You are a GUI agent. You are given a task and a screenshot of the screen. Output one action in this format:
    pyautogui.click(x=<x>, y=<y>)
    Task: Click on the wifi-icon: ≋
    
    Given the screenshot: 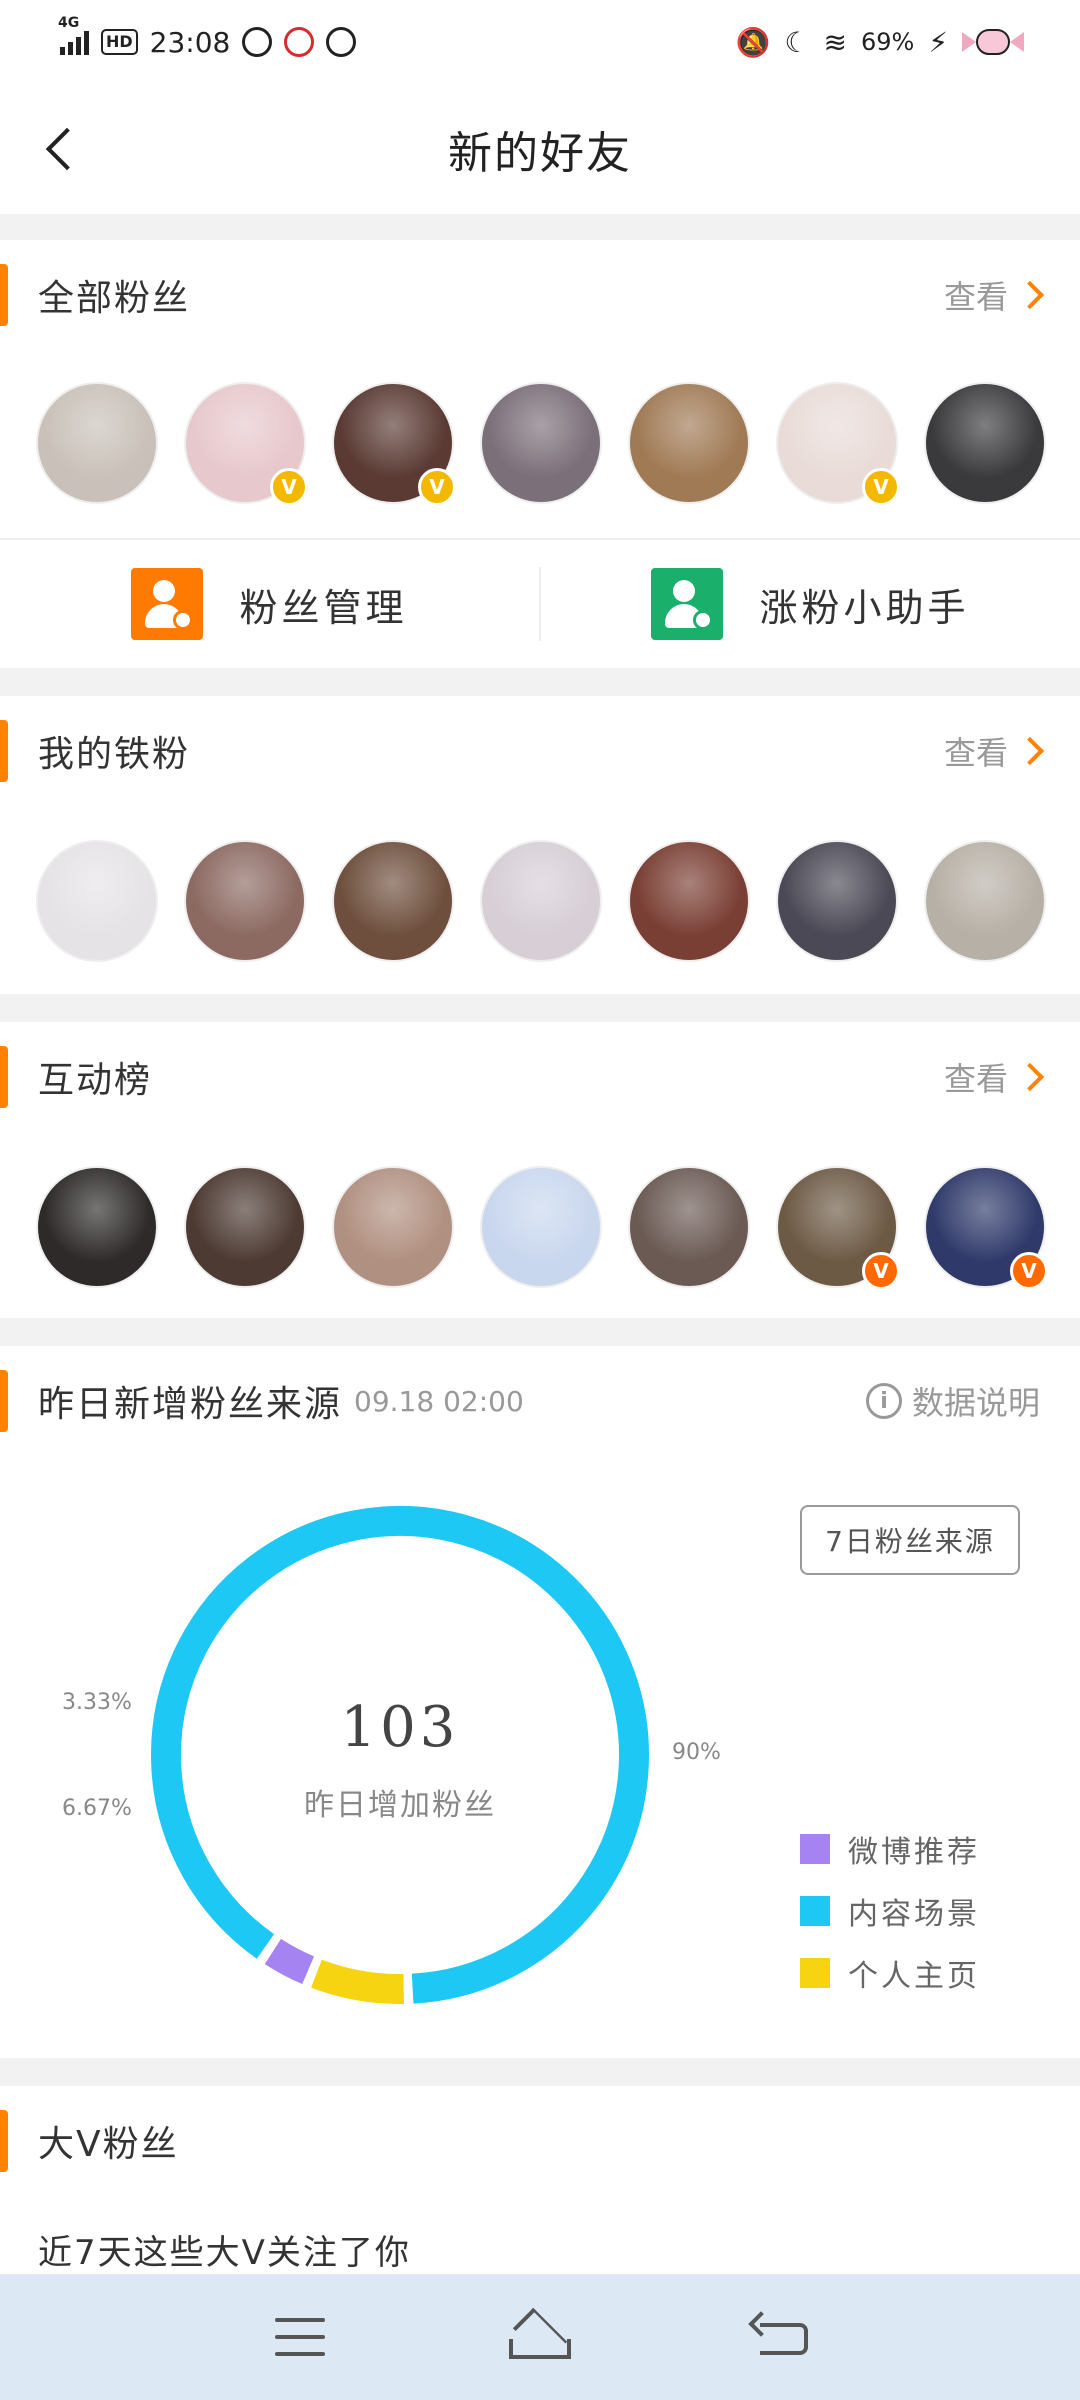 What is the action you would take?
    pyautogui.click(x=835, y=42)
    